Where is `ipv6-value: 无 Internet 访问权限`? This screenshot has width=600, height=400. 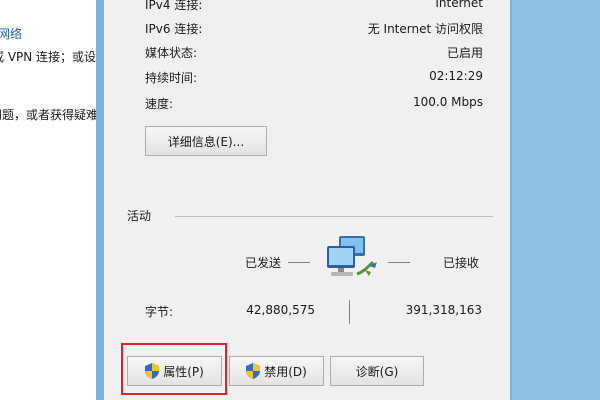 ipv6-value: 无 Internet 访问权限 is located at coordinates (425, 29).